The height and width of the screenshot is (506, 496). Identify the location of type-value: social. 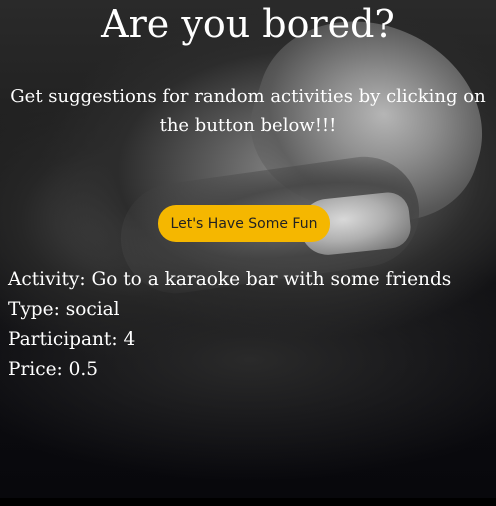
(92, 309).